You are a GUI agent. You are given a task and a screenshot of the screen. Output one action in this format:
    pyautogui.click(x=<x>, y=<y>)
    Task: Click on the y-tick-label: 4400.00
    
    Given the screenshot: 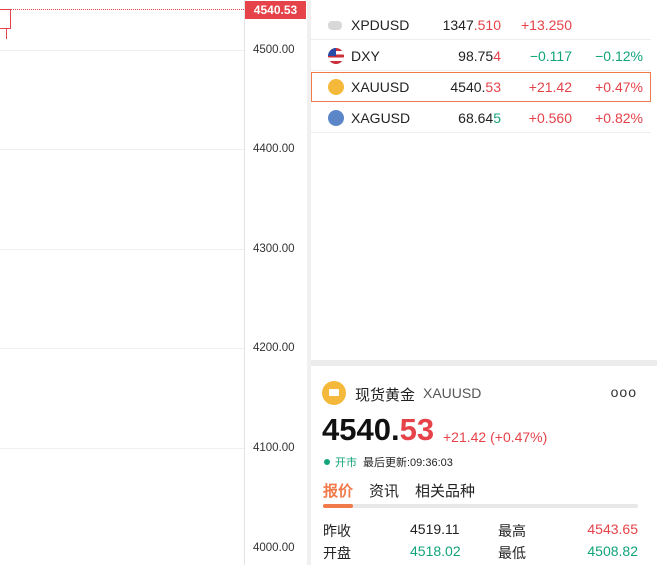 What is the action you would take?
    pyautogui.click(x=274, y=149)
    